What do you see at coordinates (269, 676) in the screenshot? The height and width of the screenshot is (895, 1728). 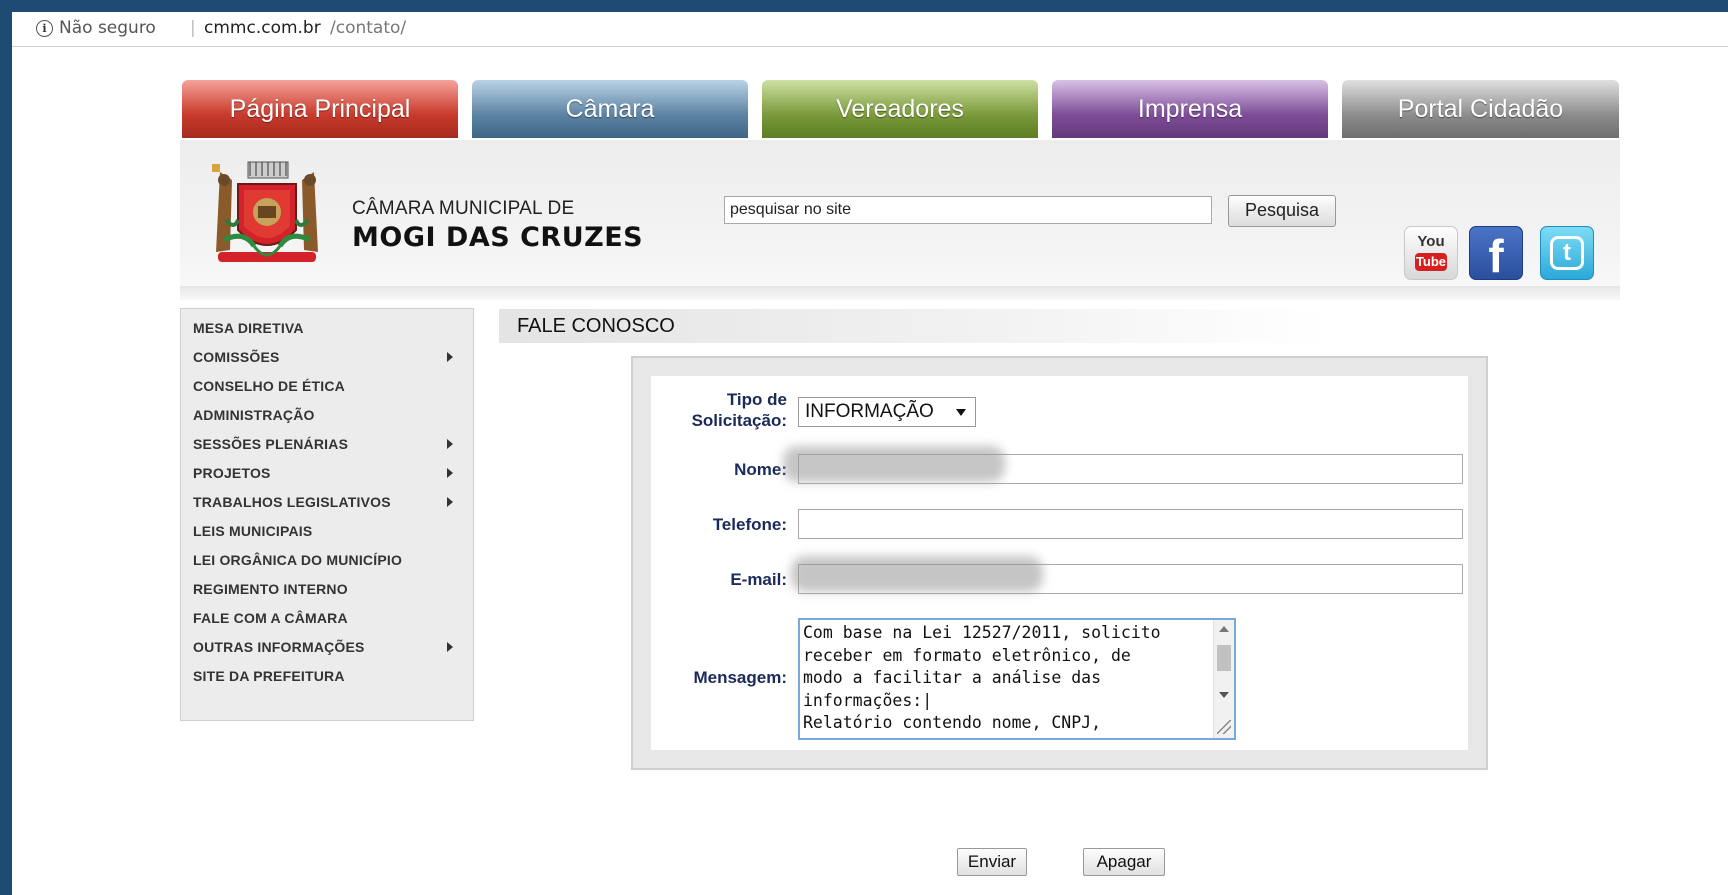 I see `sidebar-item-label: SITE DA PREFEITURA` at bounding box center [269, 676].